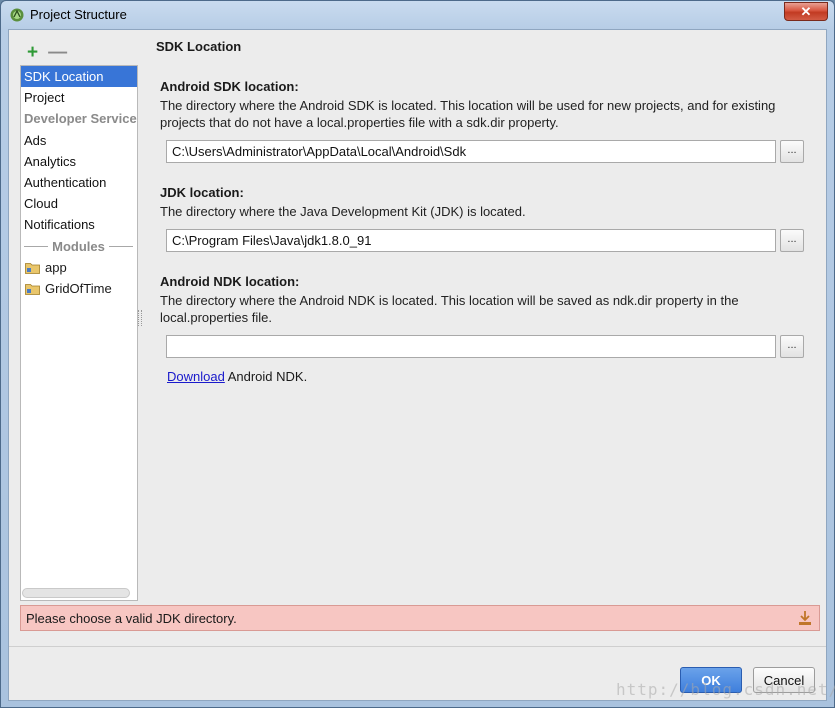 This screenshot has height=708, width=835. What do you see at coordinates (17, 15) in the screenshot?
I see `android-studio-icon` at bounding box center [17, 15].